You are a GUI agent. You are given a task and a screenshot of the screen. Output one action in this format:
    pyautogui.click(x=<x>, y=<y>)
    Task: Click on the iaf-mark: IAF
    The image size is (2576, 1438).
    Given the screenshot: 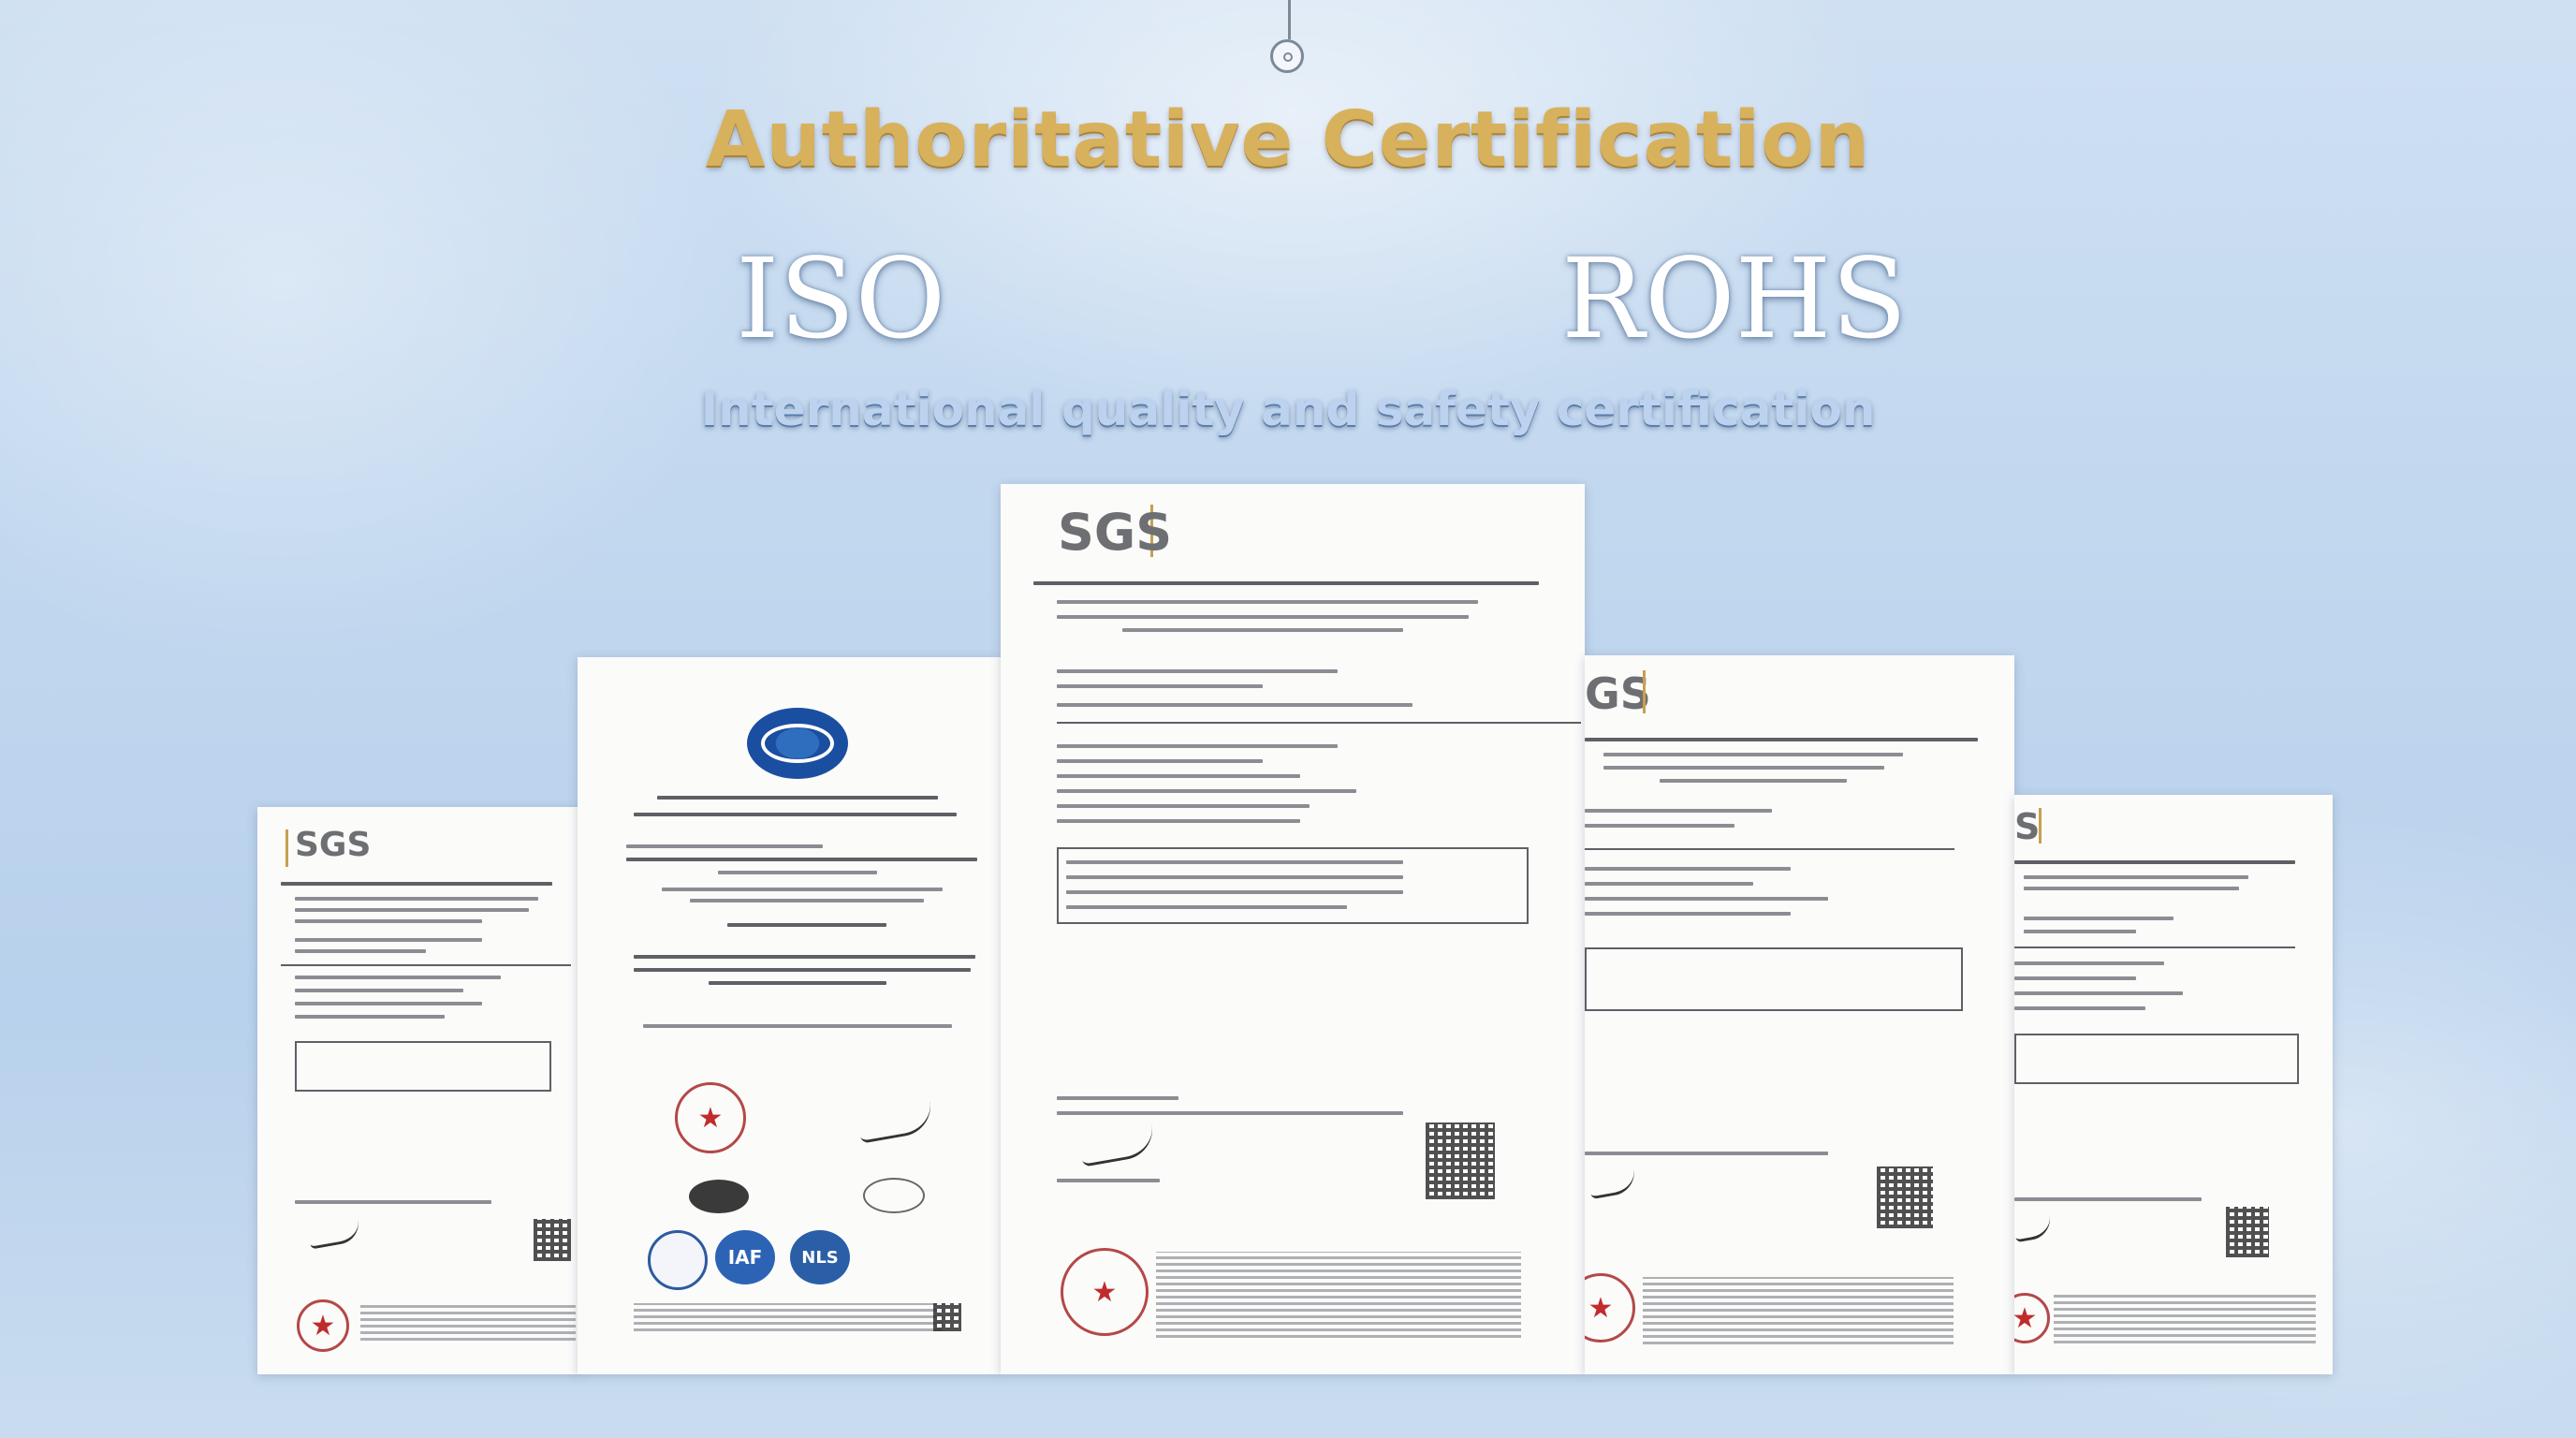 What is the action you would take?
    pyautogui.click(x=745, y=1257)
    